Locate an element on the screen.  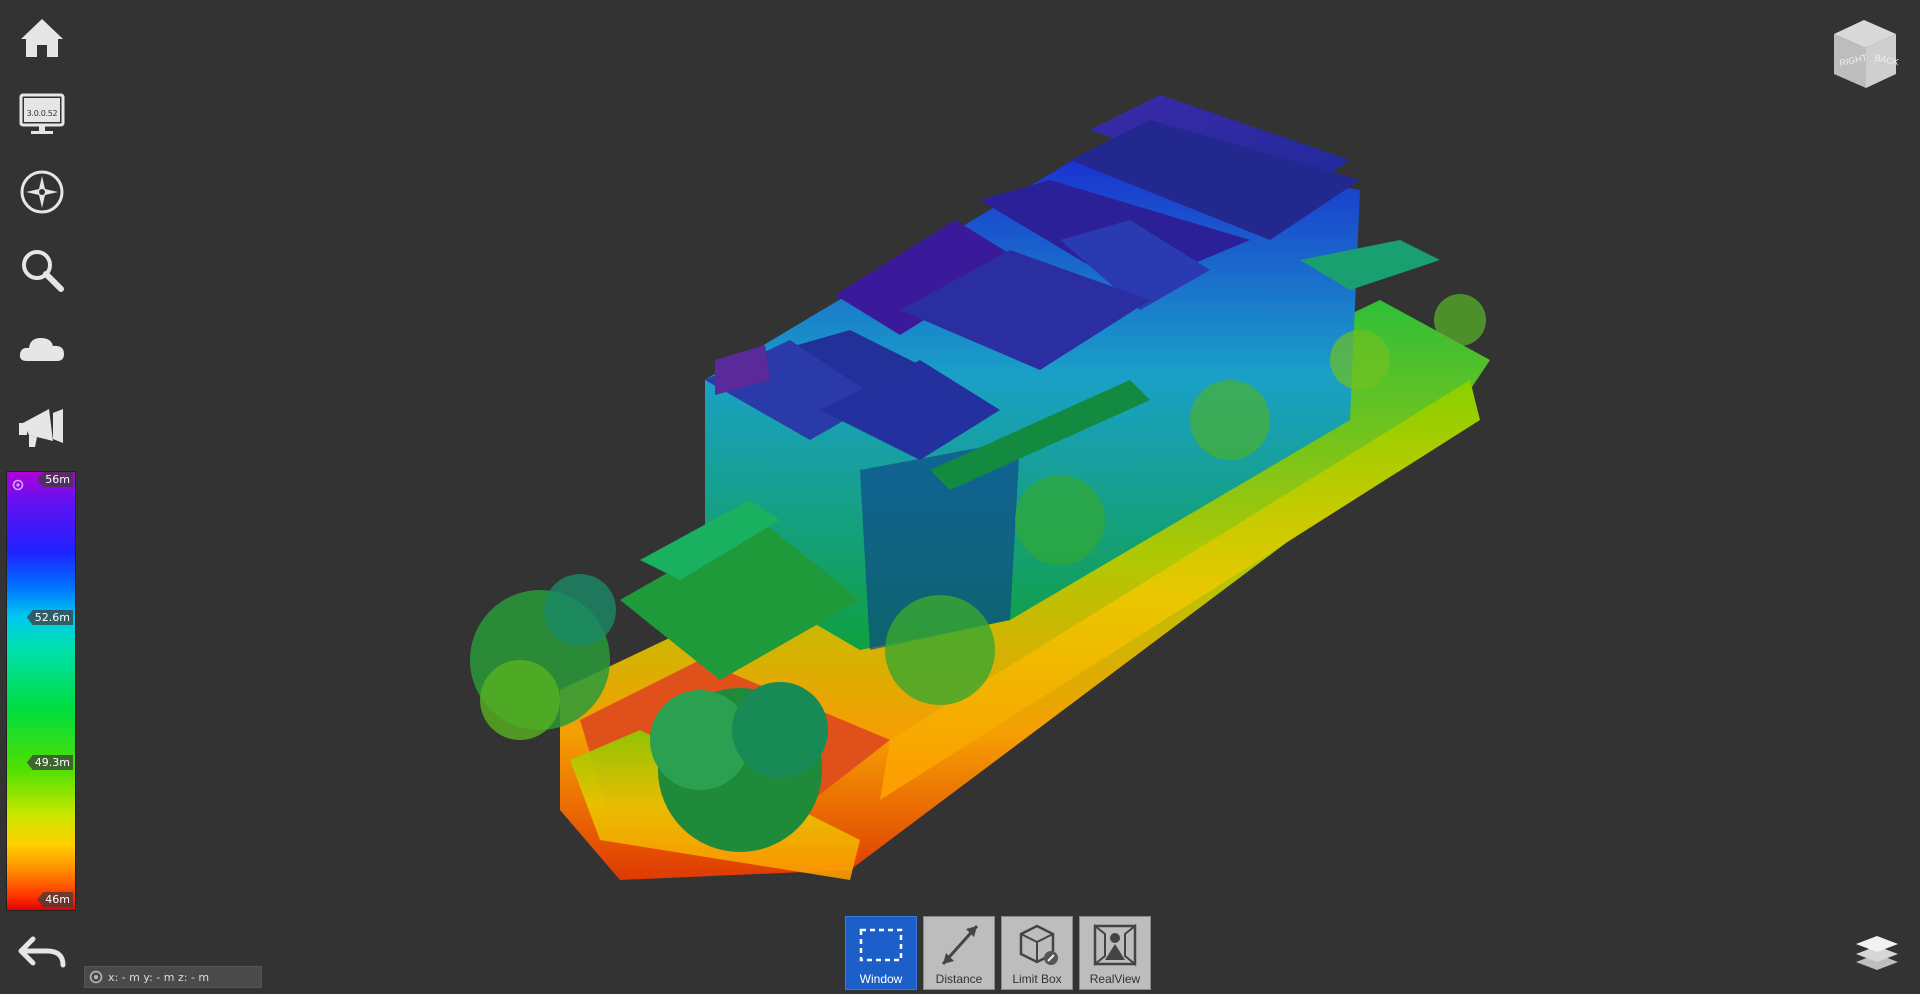
measurement-toolbar: Window Distance Limit Box RealView is located at coordinates (998, 953).